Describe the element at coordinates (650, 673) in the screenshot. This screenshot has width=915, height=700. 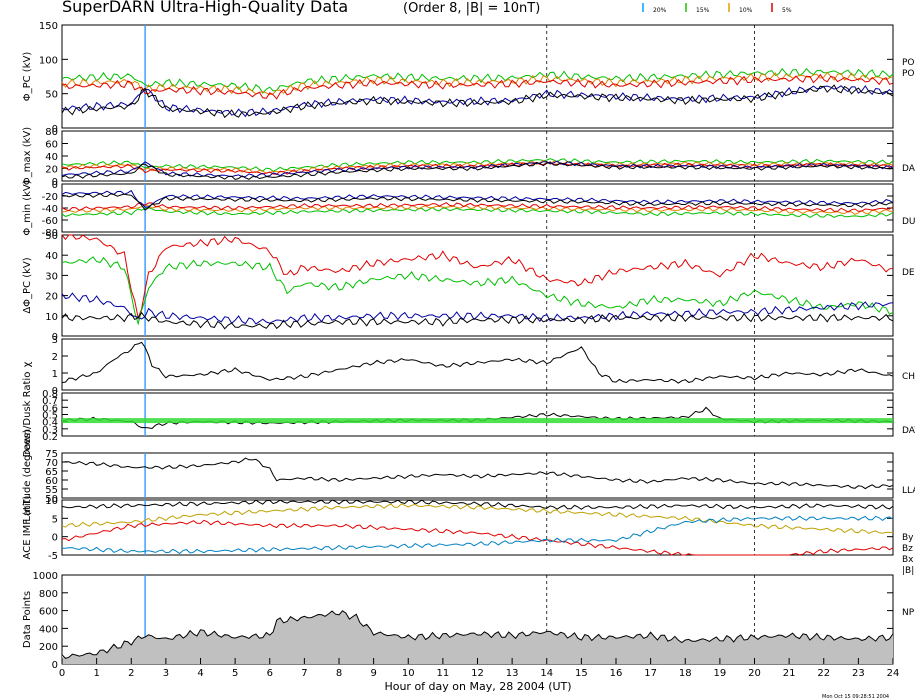
I see `x-tick-label: 17` at that location.